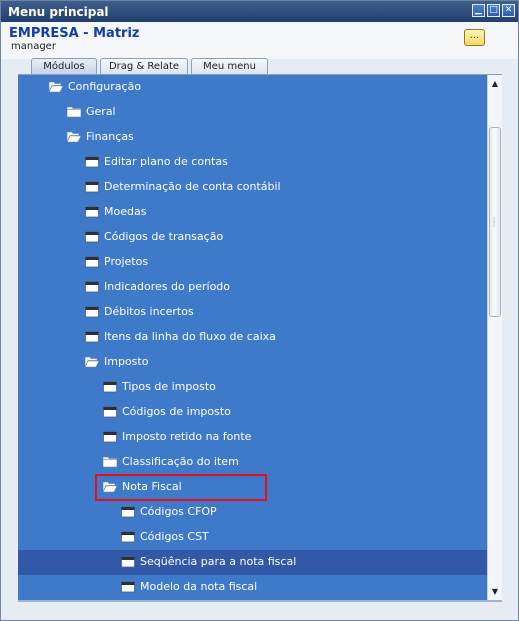 Image resolution: width=519 pixels, height=621 pixels. I want to click on tree-item: Geral, so click(252, 112).